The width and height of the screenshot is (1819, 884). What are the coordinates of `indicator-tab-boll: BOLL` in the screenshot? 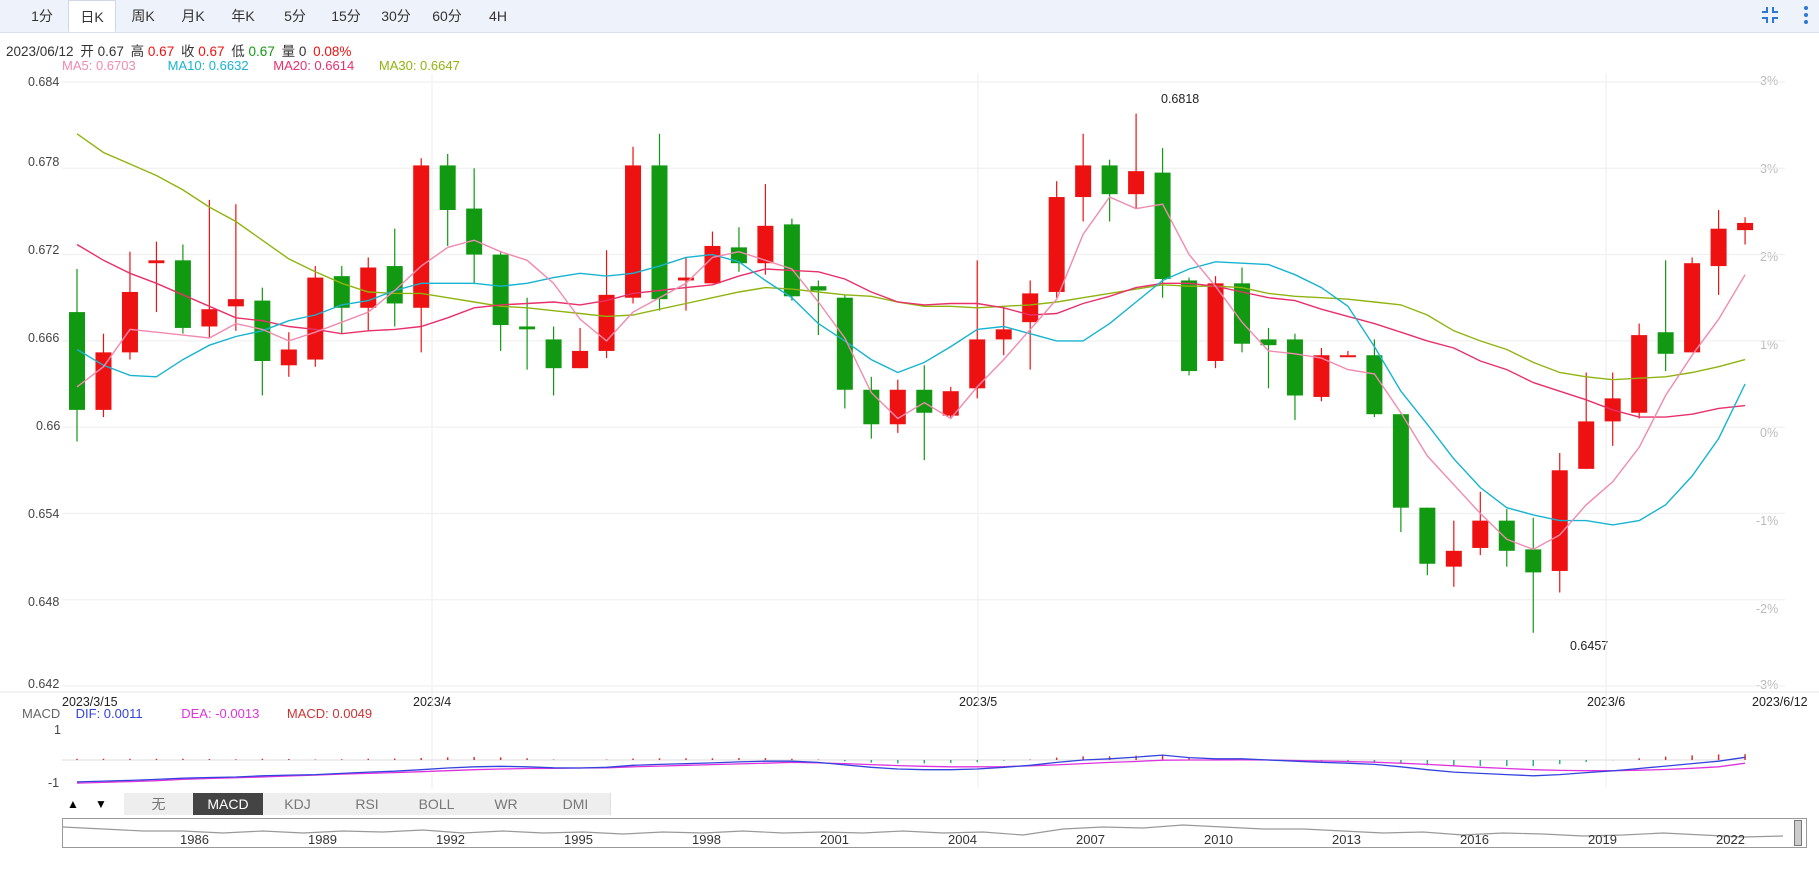 It's located at (437, 804).